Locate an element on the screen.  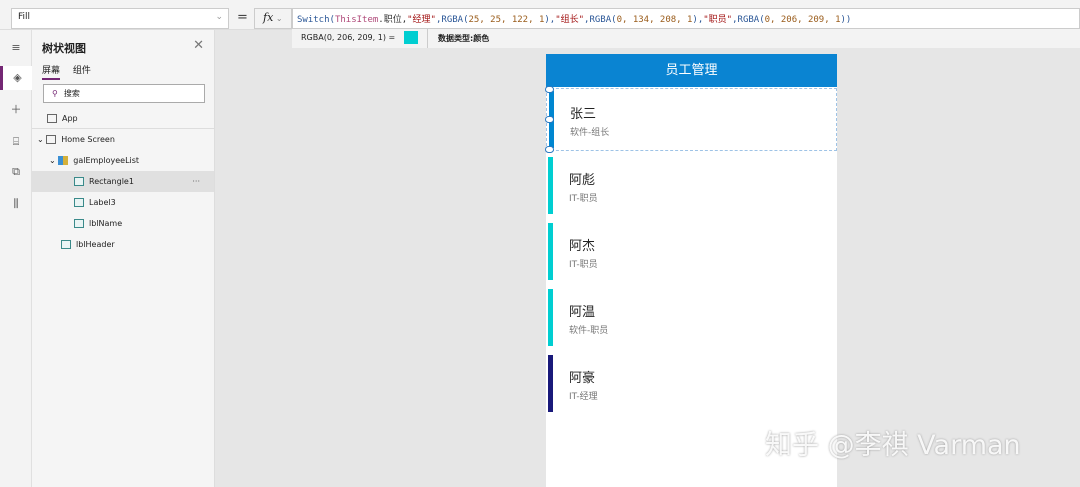
fx-button: fx ⌄ is located at coordinates (273, 18).